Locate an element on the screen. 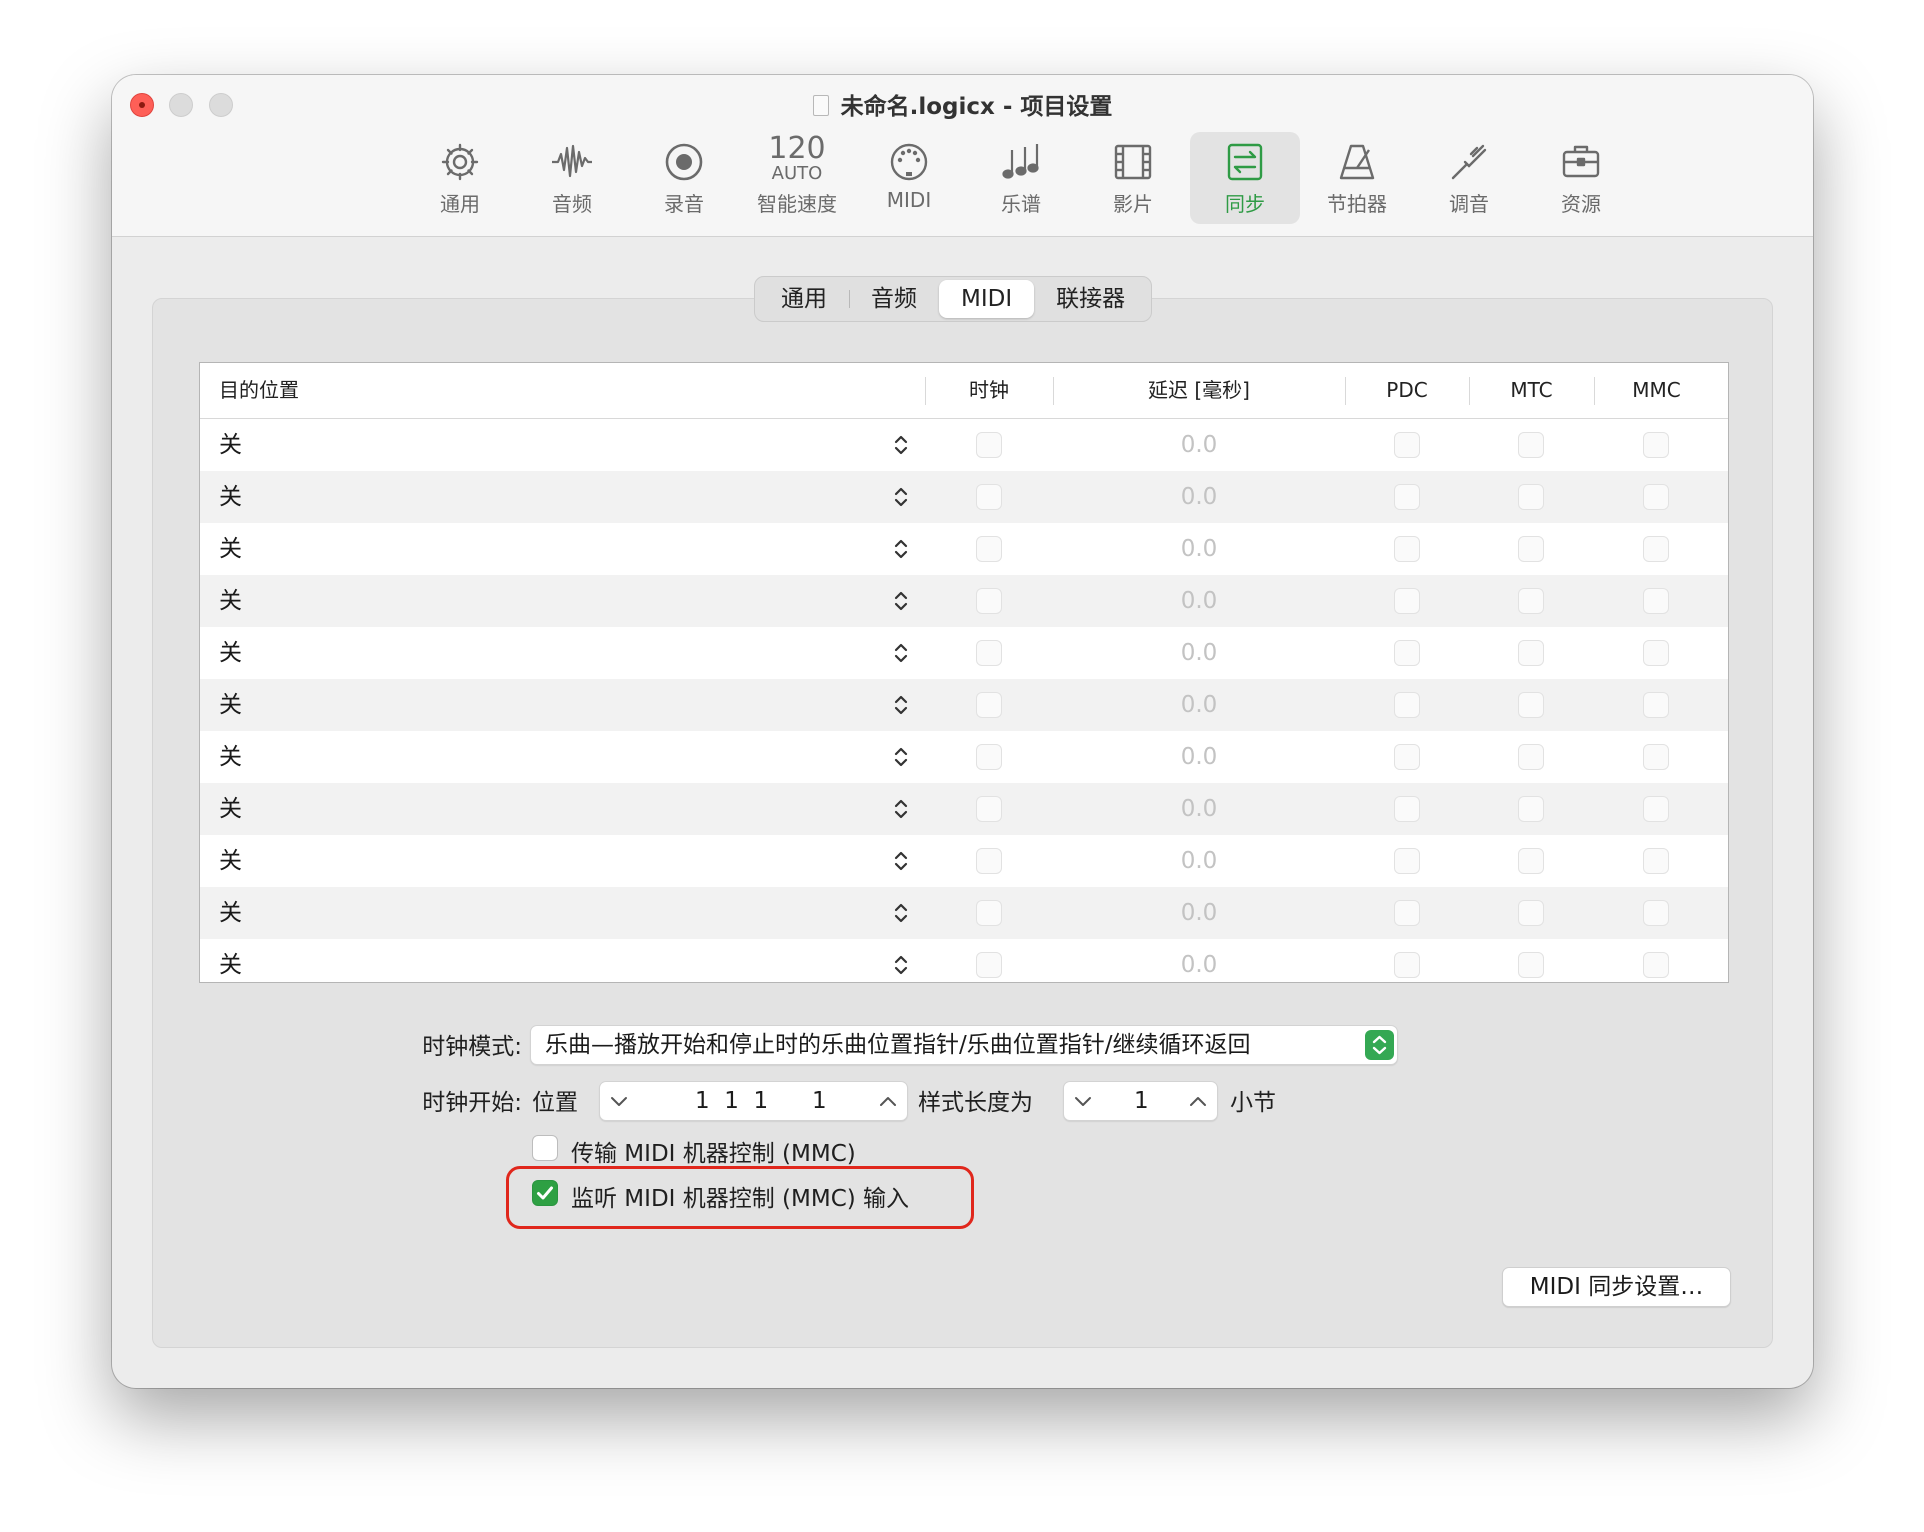 The width and height of the screenshot is (1924, 1532). transmit-mmc-checkbox is located at coordinates (545, 1148).